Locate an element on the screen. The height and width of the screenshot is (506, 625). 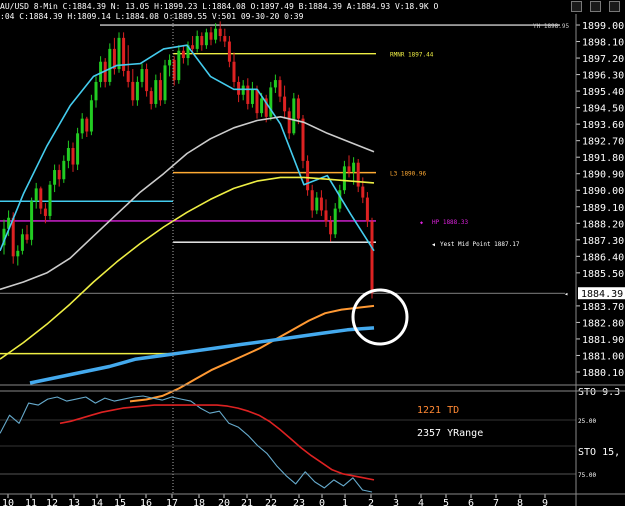
price-tick-label: 1897.20 is located at coordinates (603, 59).